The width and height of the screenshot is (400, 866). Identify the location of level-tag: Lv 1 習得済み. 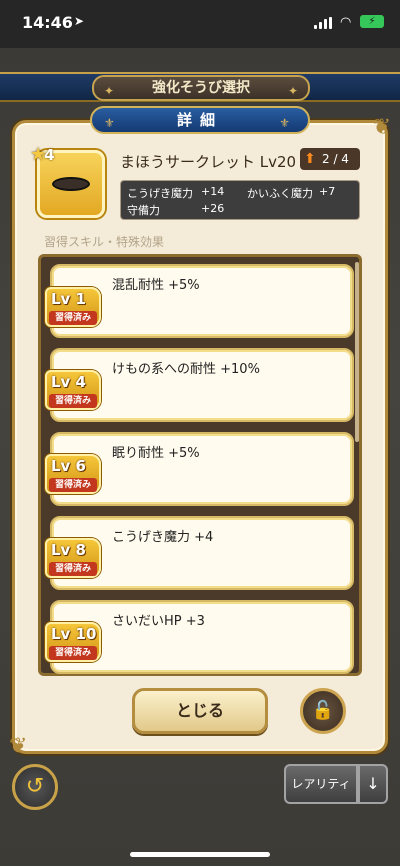
(73, 307).